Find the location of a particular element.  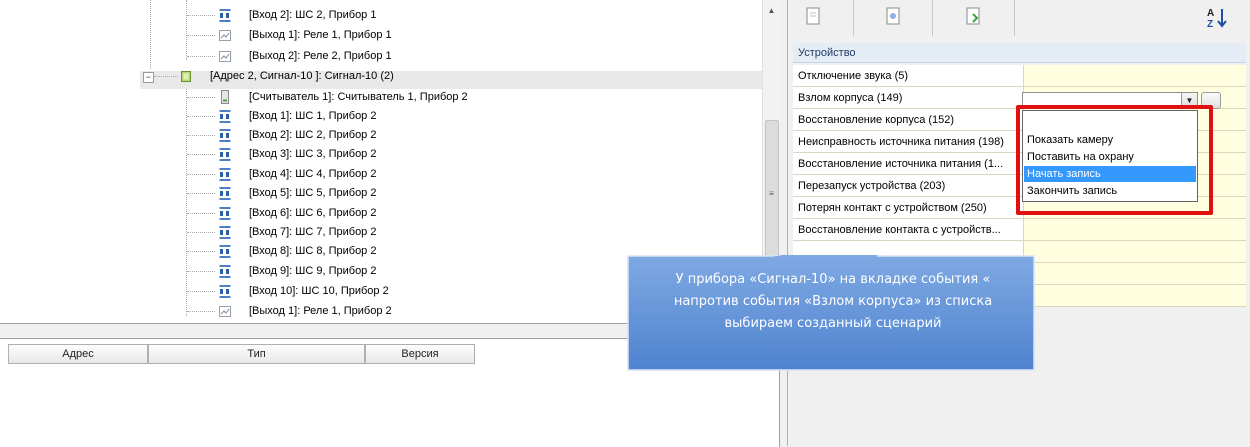

property-name: Перезапуск устройства (203) is located at coordinates (908, 186).